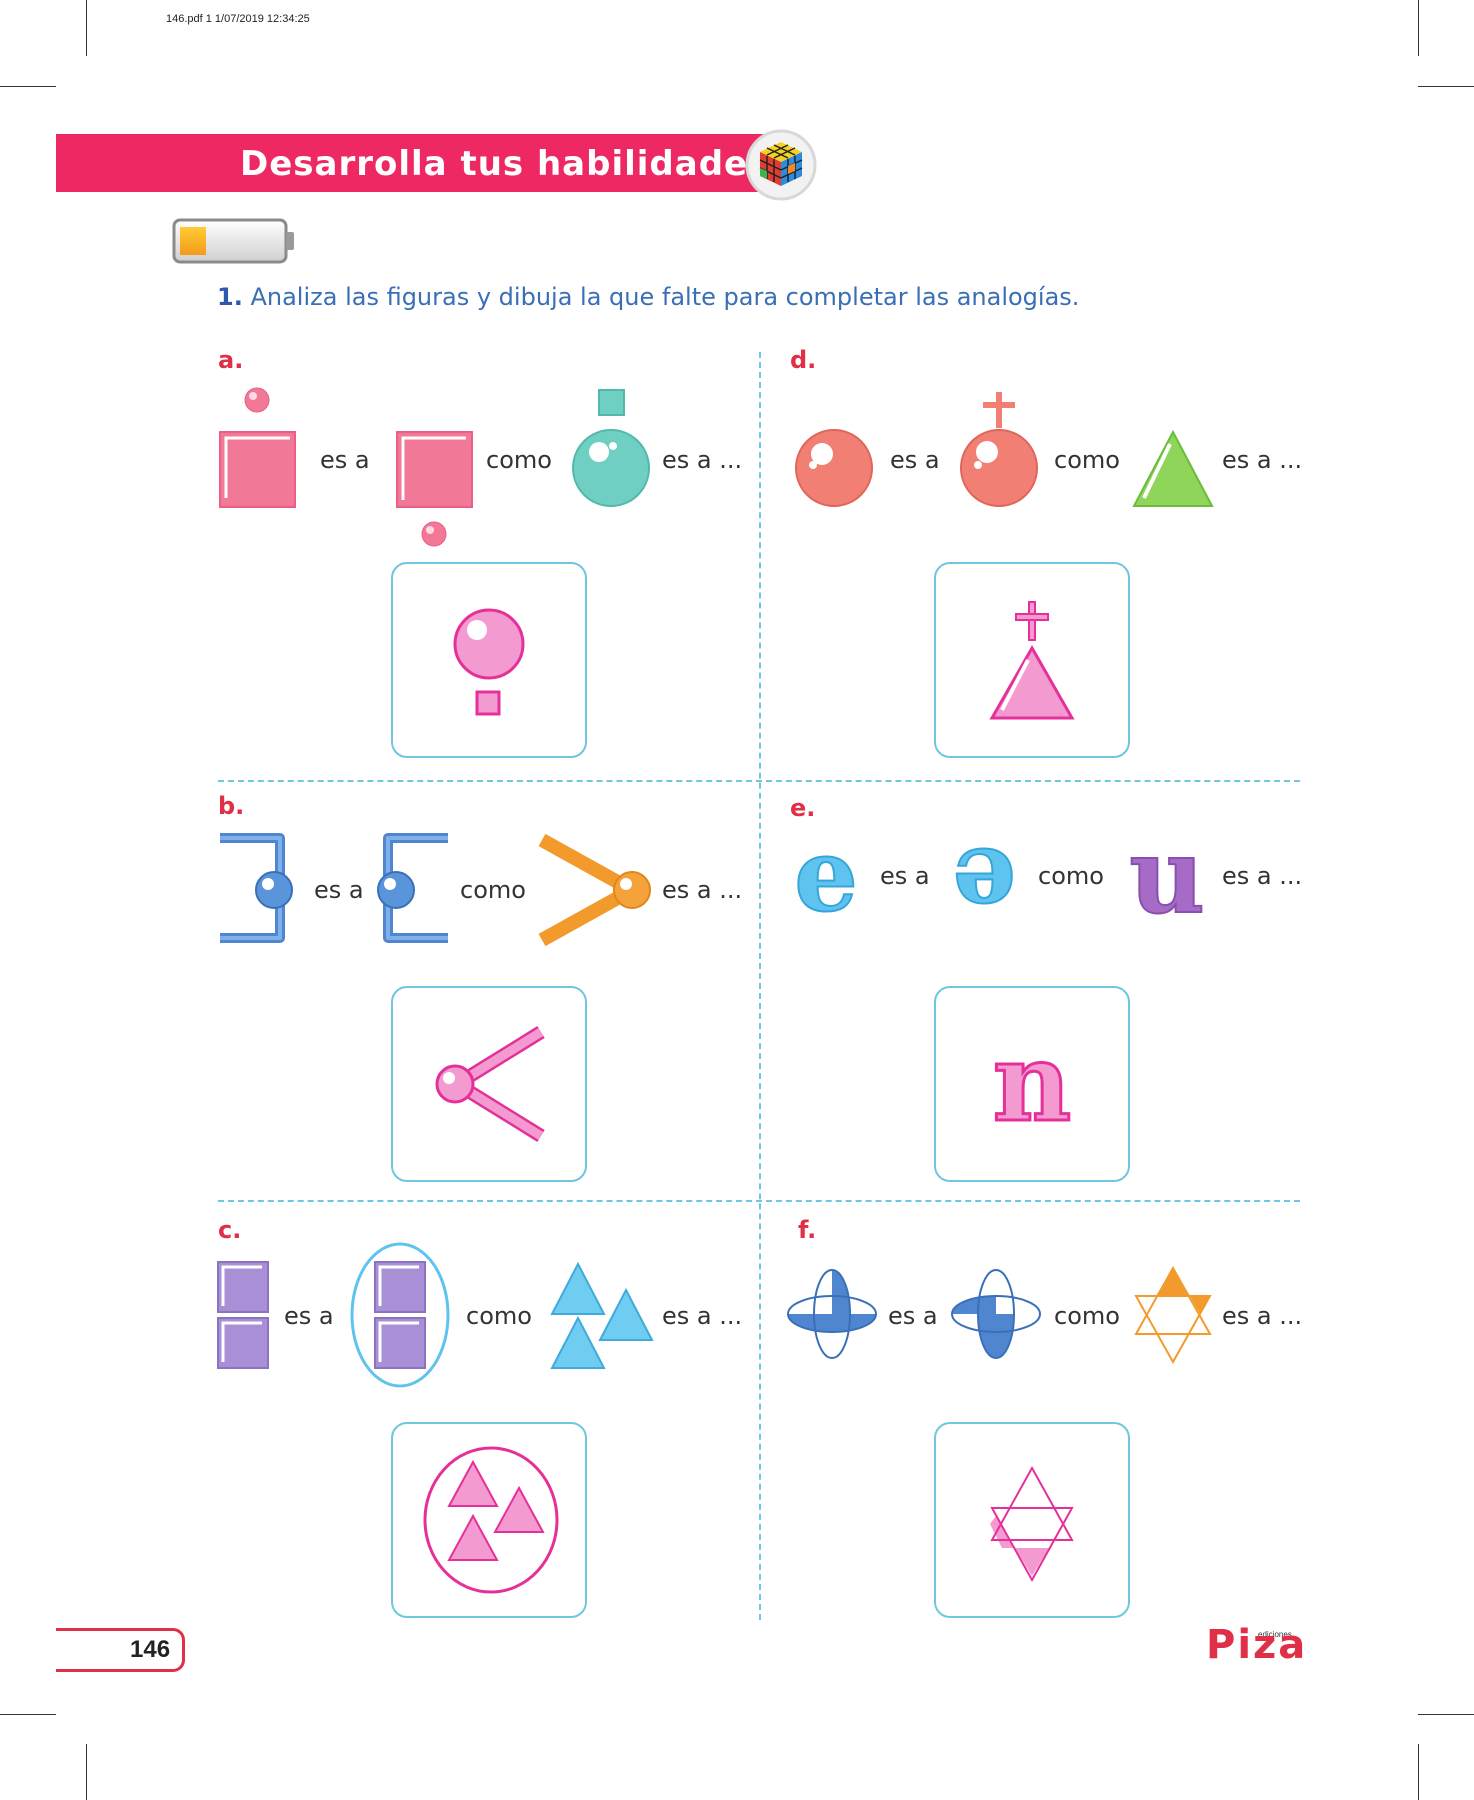 This screenshot has width=1474, height=1800. Describe the element at coordinates (1257, 1645) in the screenshot. I see `publisher-logo: Piza` at that location.